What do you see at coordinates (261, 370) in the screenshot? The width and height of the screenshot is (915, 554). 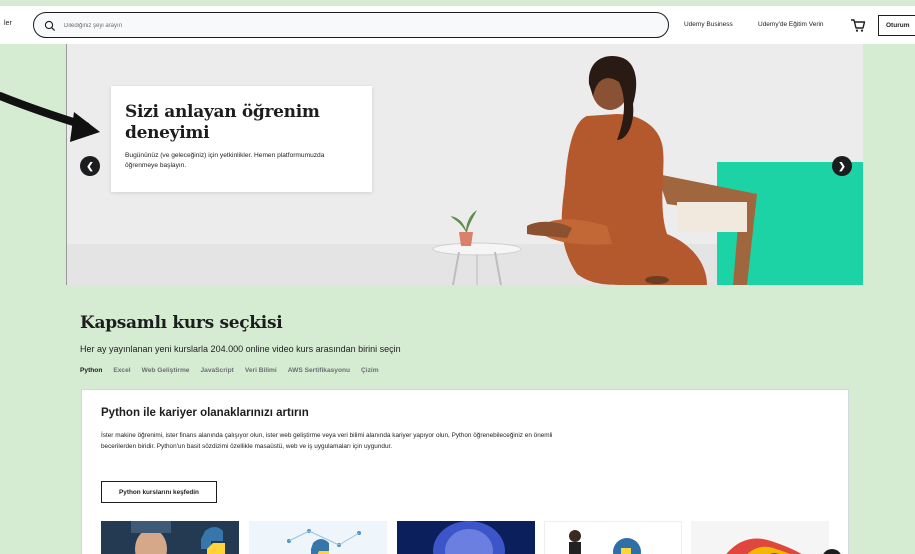 I see `tab-data-science: Veri Bilimi` at bounding box center [261, 370].